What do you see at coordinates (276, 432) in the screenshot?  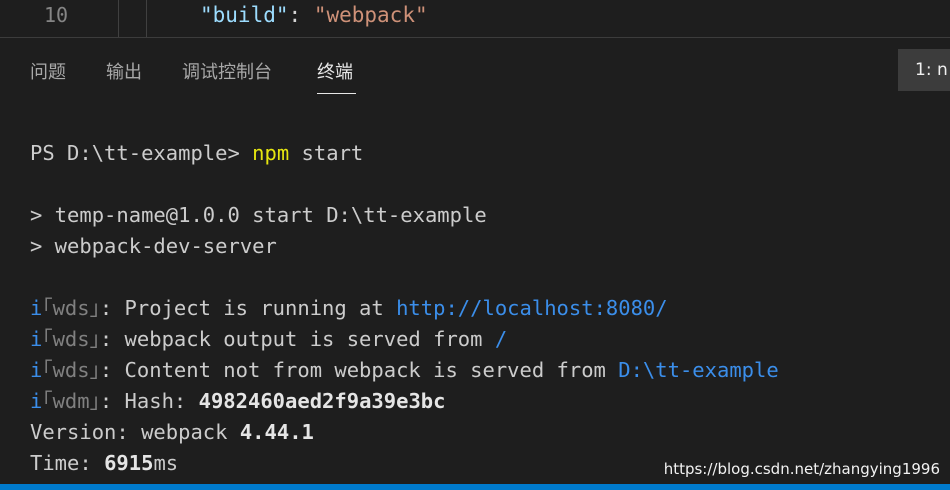 I see `version-value: 4.44.1` at bounding box center [276, 432].